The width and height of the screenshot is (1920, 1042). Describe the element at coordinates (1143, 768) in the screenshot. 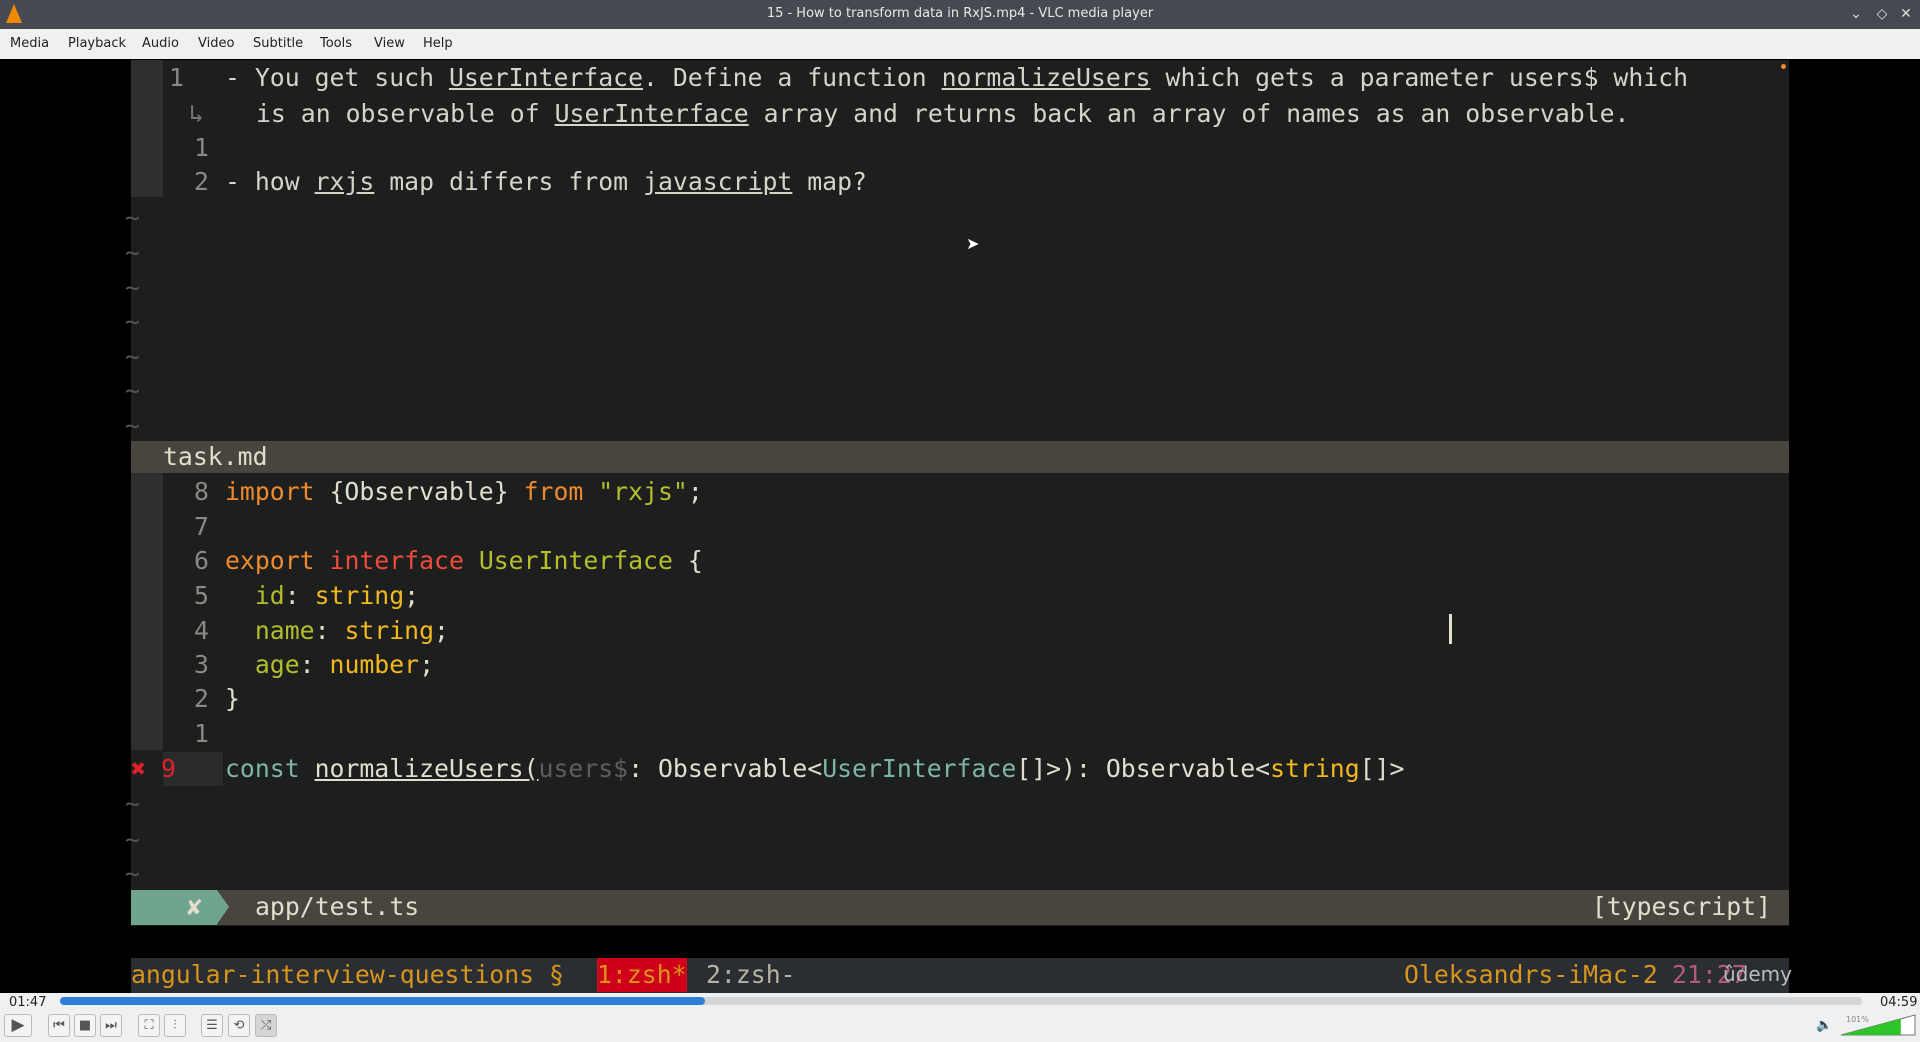

I see `code-token: []>): Observable<` at that location.